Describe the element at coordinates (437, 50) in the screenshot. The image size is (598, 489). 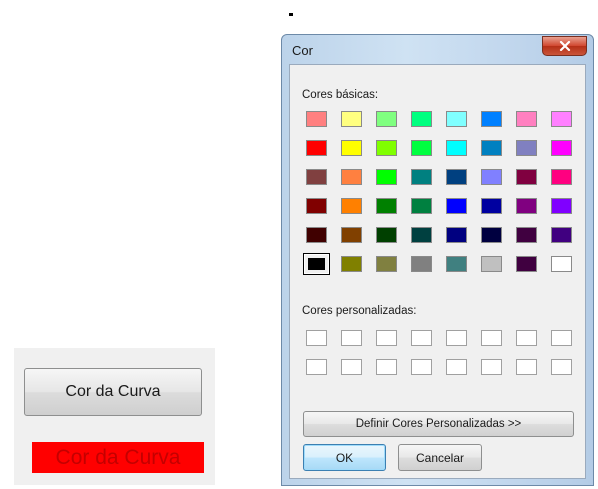
I see `dialog-titlebar: Cor` at that location.